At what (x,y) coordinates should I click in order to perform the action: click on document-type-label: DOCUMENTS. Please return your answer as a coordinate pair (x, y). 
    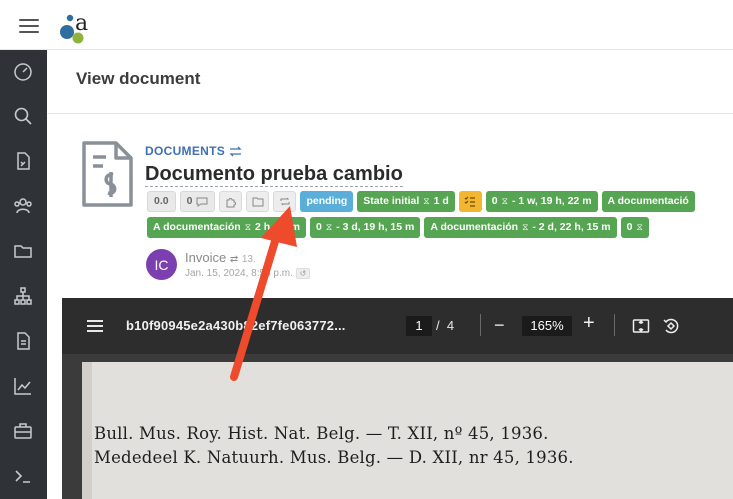
    Looking at the image, I should click on (185, 151).